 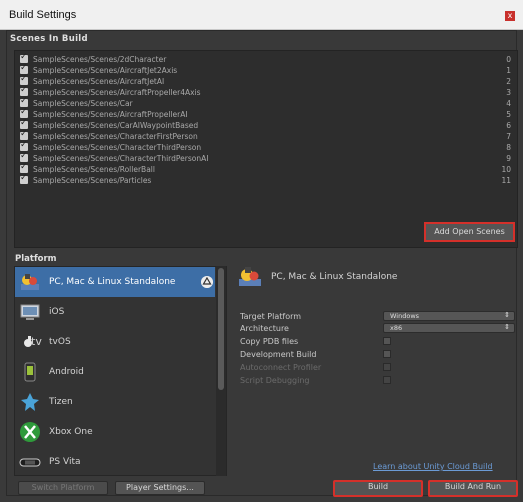 I want to click on scene-path: SampleScenes/Scenes/AircraftJetAI, so click(x=99, y=81).